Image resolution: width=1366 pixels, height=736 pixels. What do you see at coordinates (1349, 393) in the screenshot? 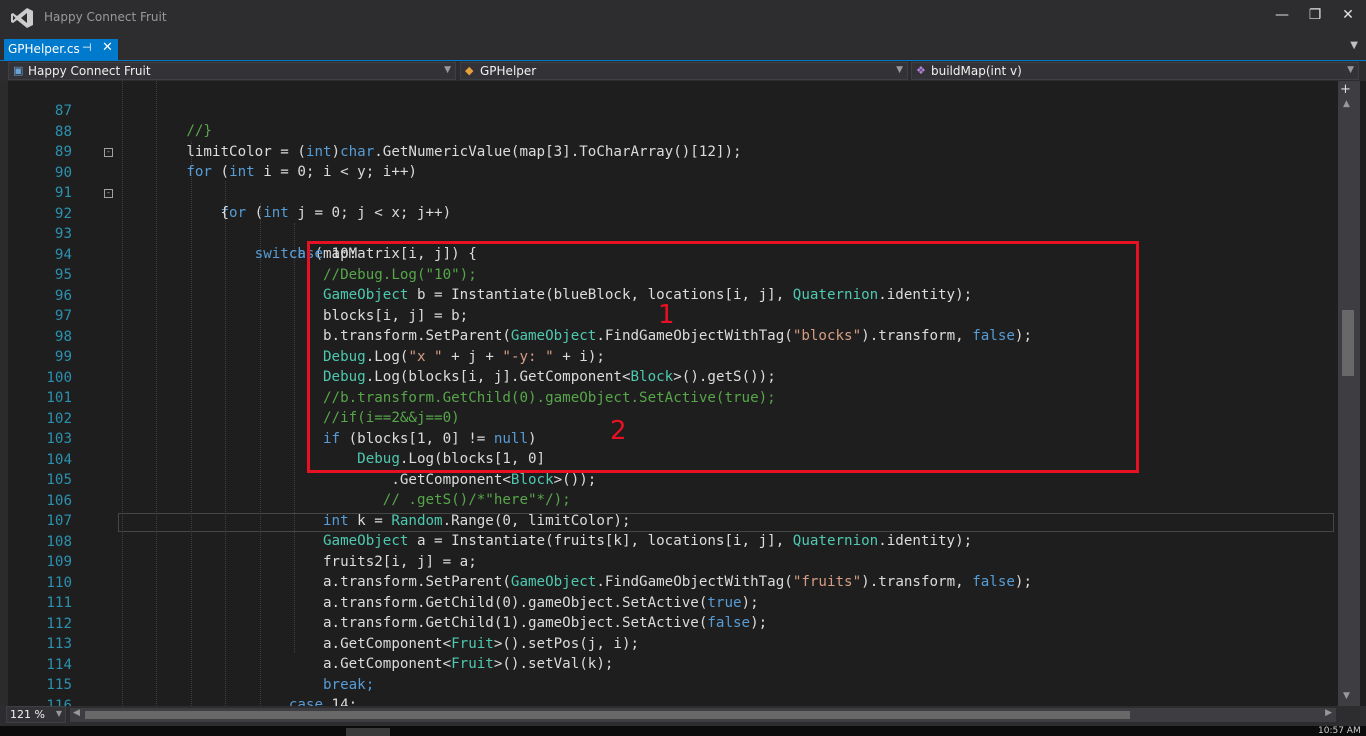
I see `vertical-scrollbar: + ▲ ▼` at bounding box center [1349, 393].